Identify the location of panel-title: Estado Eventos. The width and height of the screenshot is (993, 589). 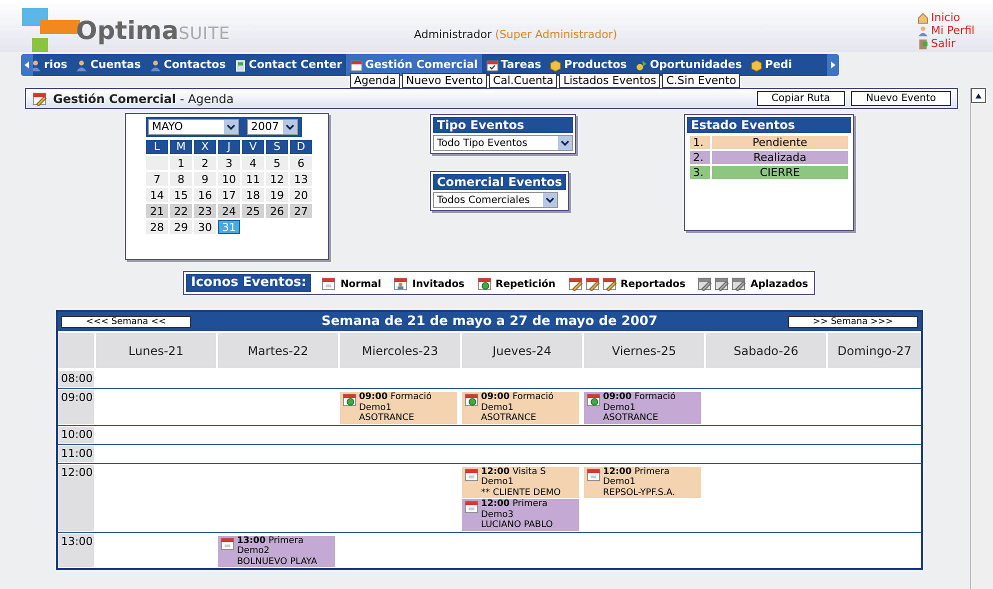
(769, 125).